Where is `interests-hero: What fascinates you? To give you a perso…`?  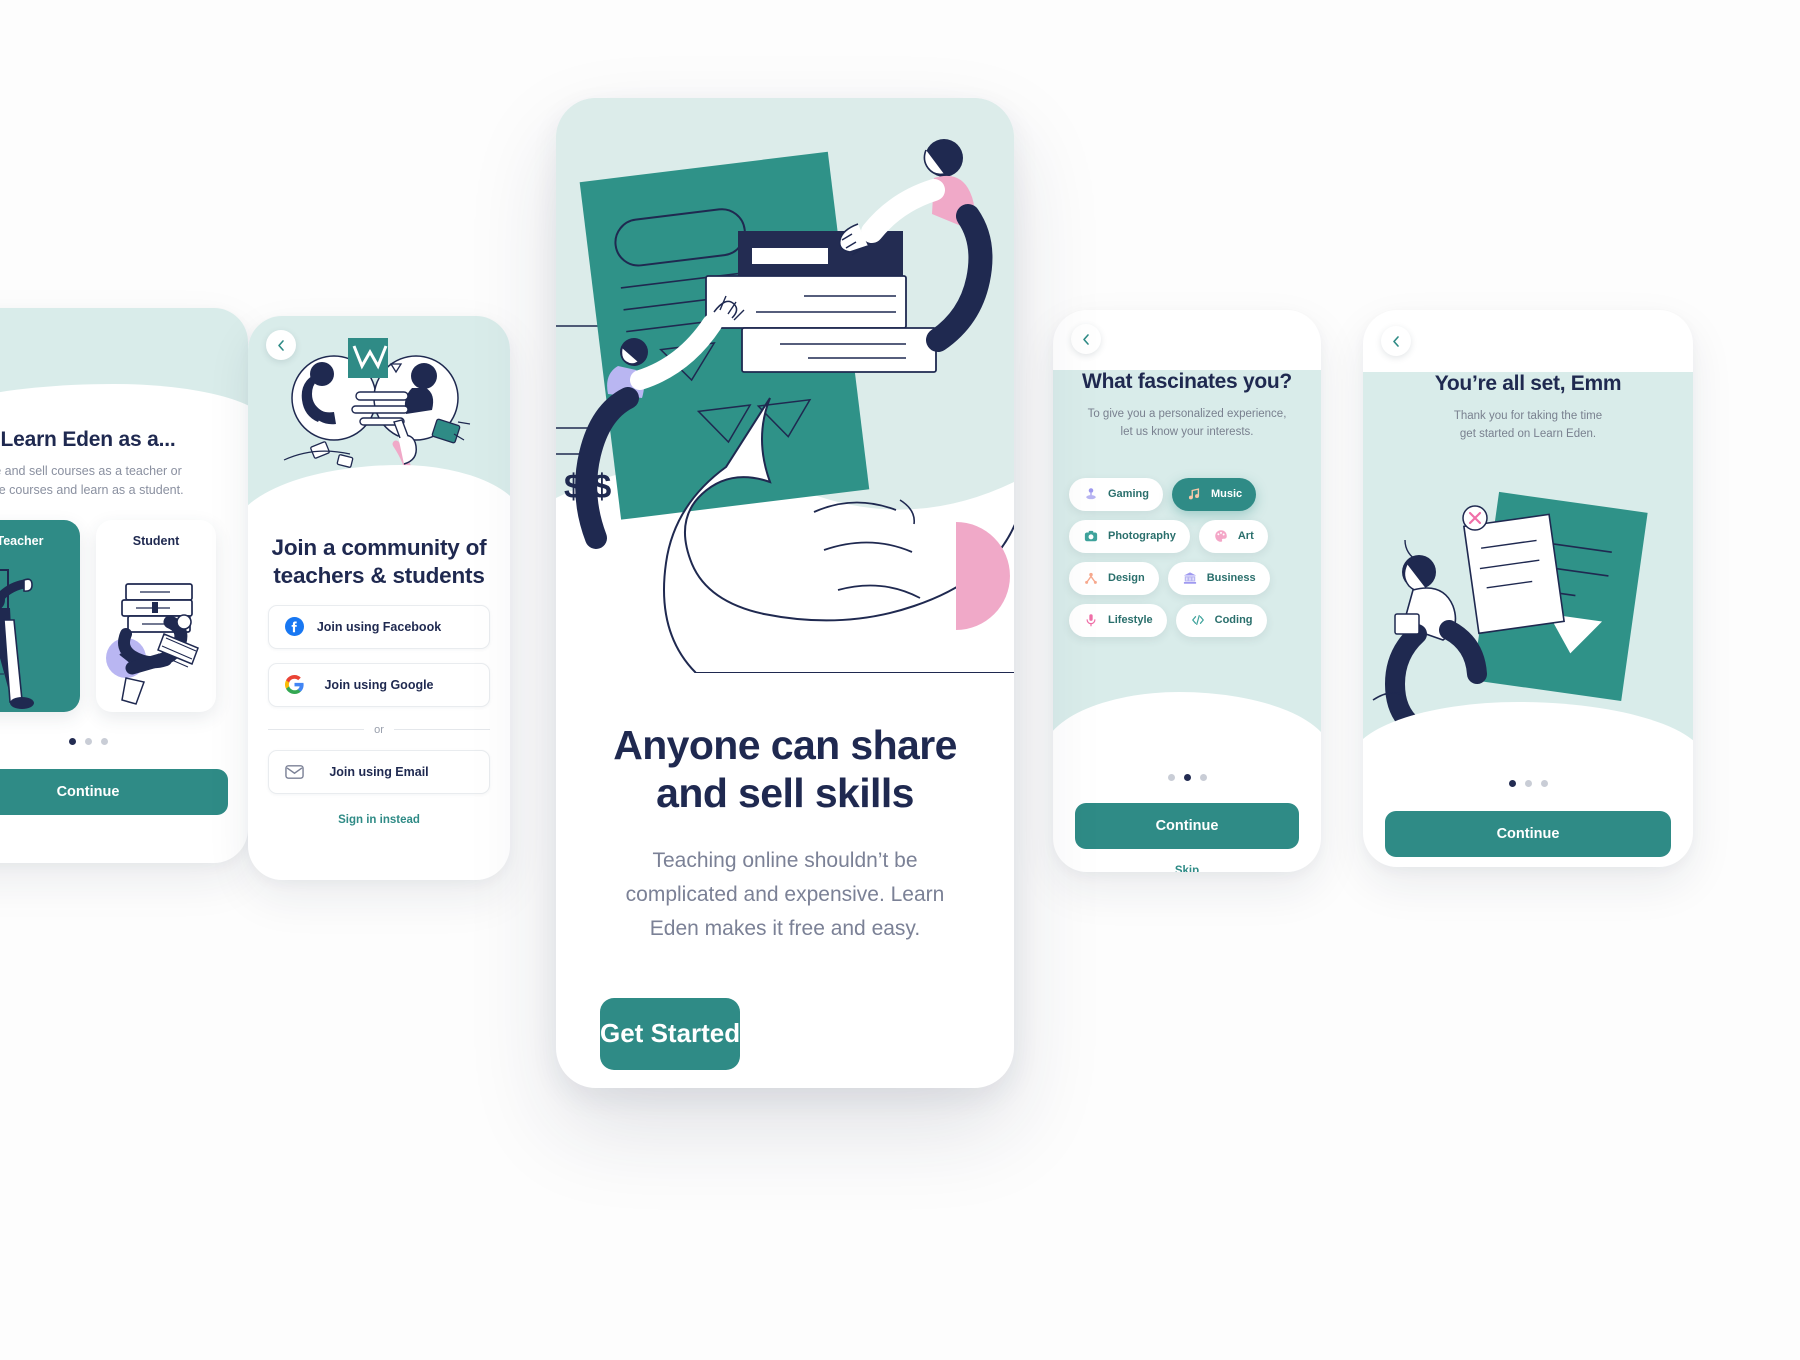 interests-hero: What fascinates you? To give you a perso… is located at coordinates (1187, 566).